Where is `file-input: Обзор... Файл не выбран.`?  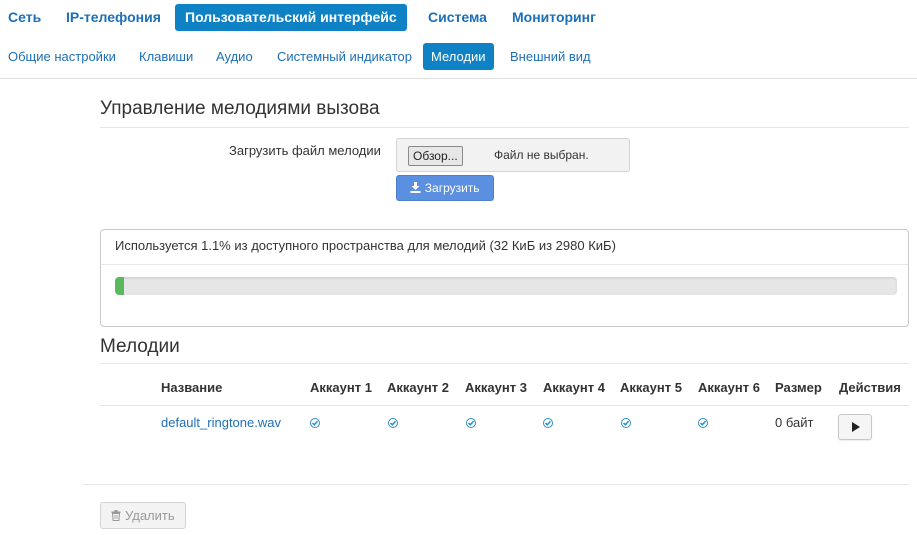
file-input: Обзор... Файл не выбран. is located at coordinates (513, 155).